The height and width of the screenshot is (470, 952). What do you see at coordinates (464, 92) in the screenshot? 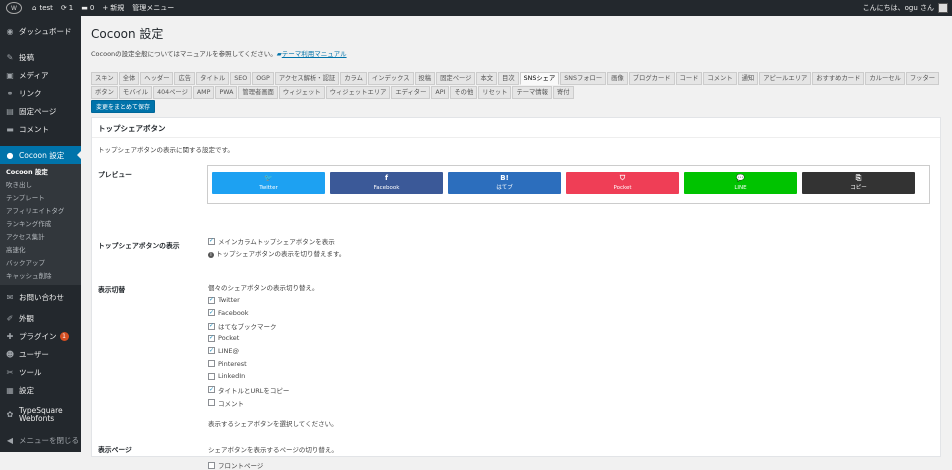
I see `tab: その他` at bounding box center [464, 92].